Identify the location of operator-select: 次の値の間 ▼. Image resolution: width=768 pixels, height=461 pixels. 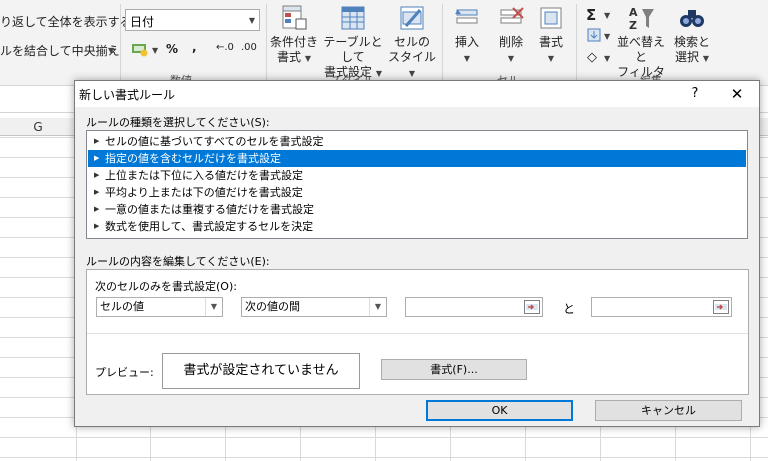
(314, 307).